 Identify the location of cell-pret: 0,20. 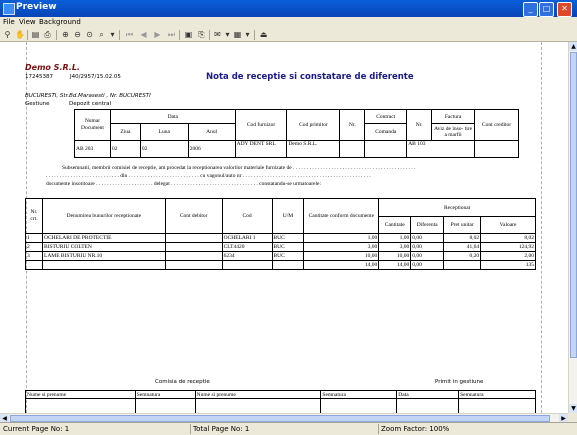
(462, 256).